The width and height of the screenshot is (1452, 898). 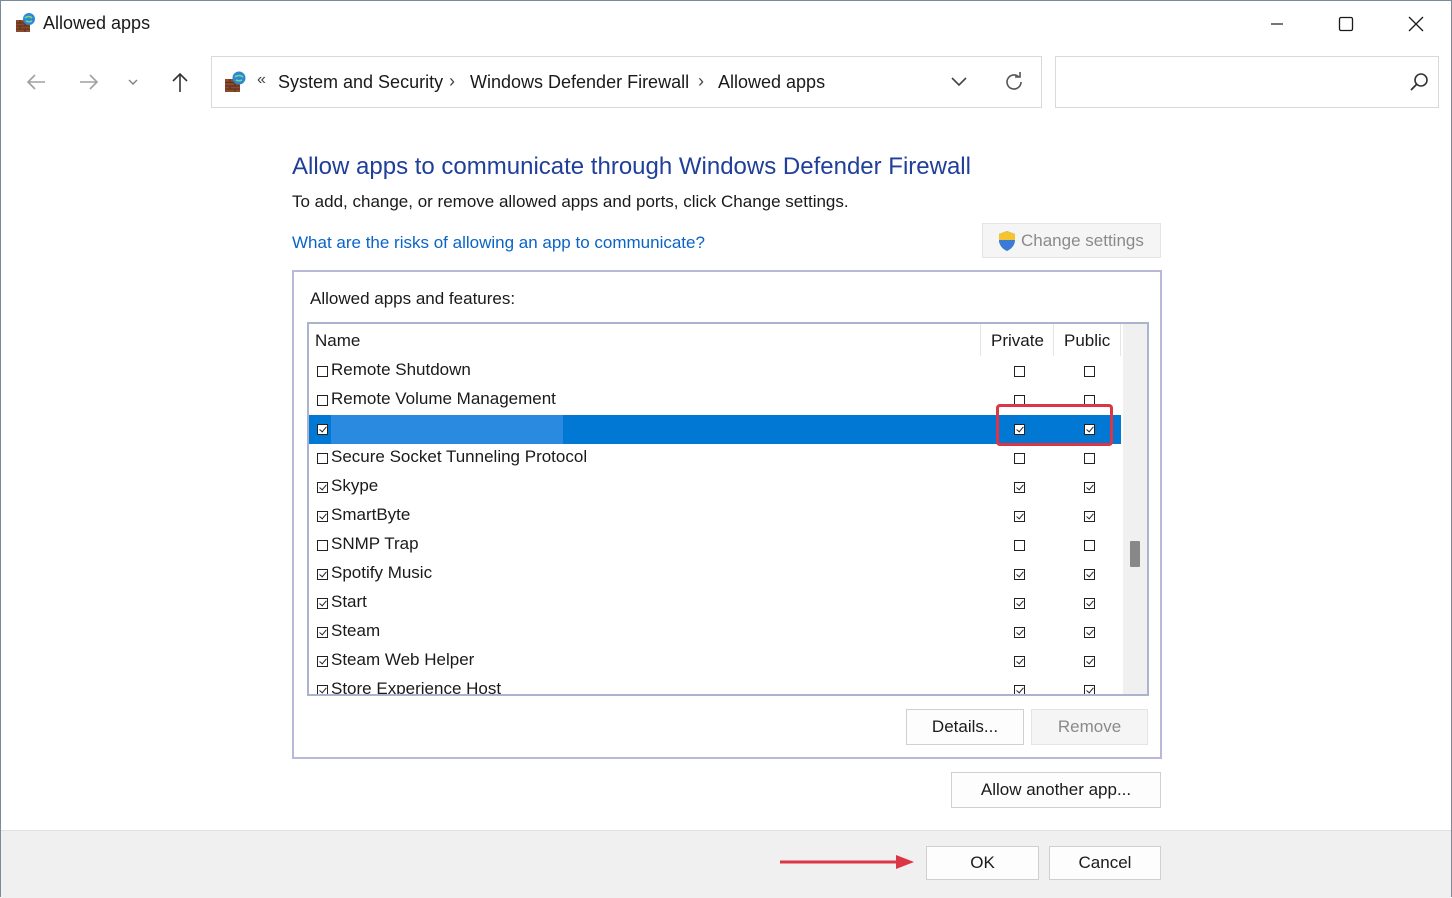 What do you see at coordinates (715, 371) in the screenshot?
I see `list-item: Remote Shutdown` at bounding box center [715, 371].